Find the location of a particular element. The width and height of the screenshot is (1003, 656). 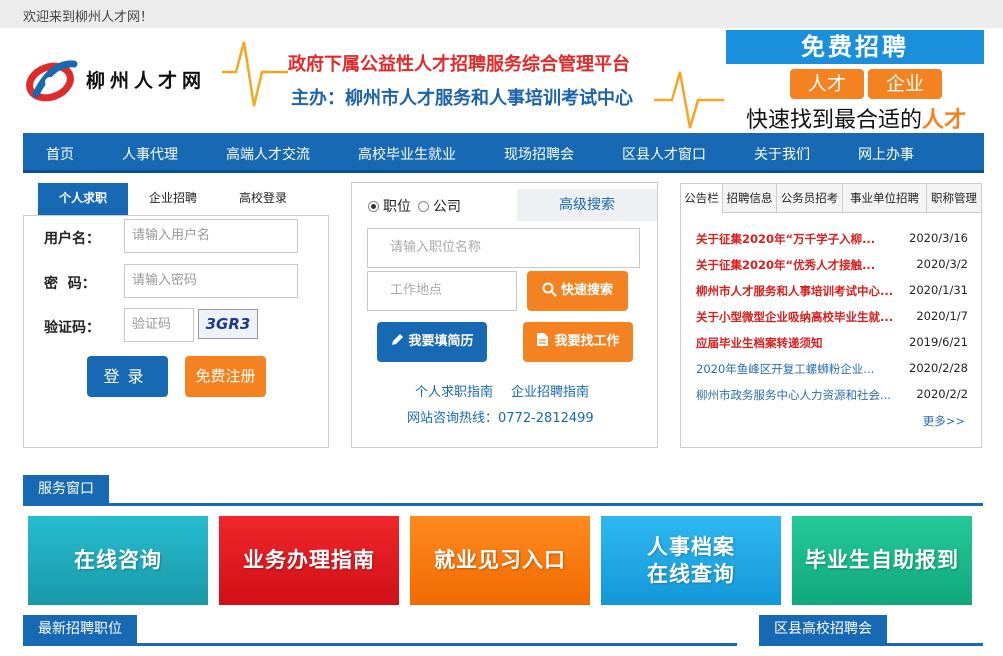

top-welcome-bar: 欢迎来到柳州人才网！ is located at coordinates (501, 14).